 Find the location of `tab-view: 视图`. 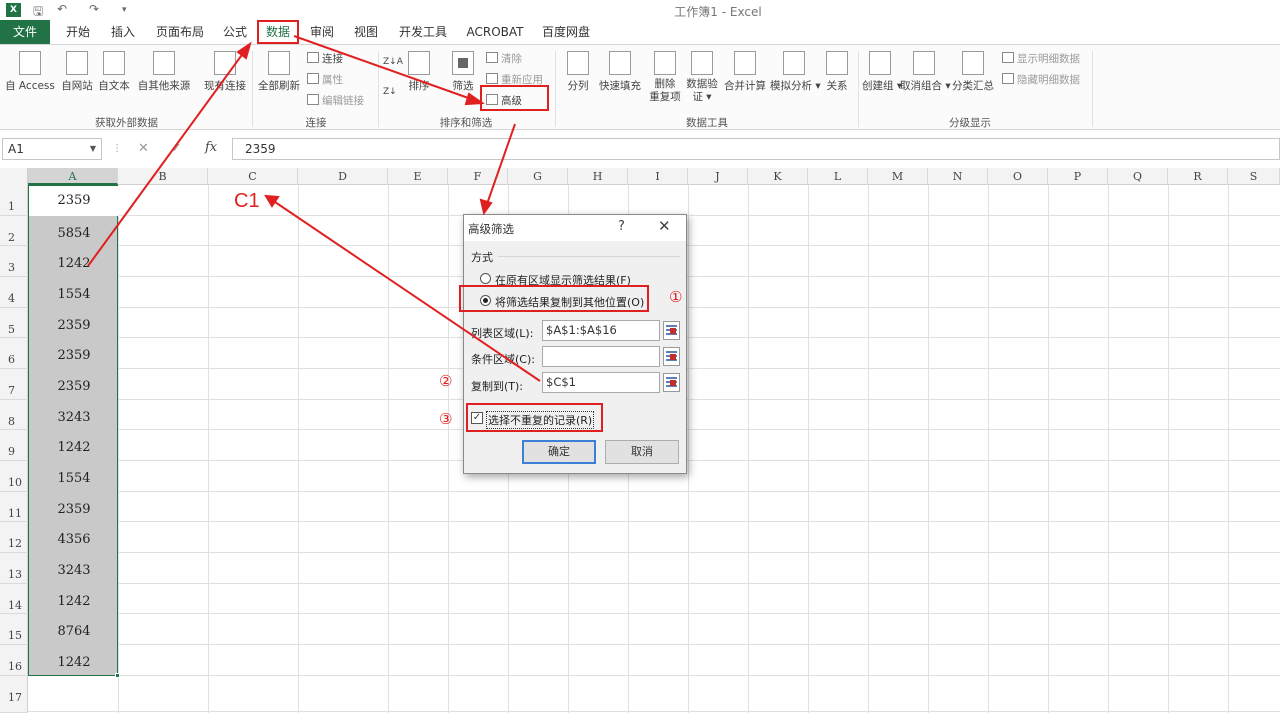

tab-view: 视图 is located at coordinates (366, 32).